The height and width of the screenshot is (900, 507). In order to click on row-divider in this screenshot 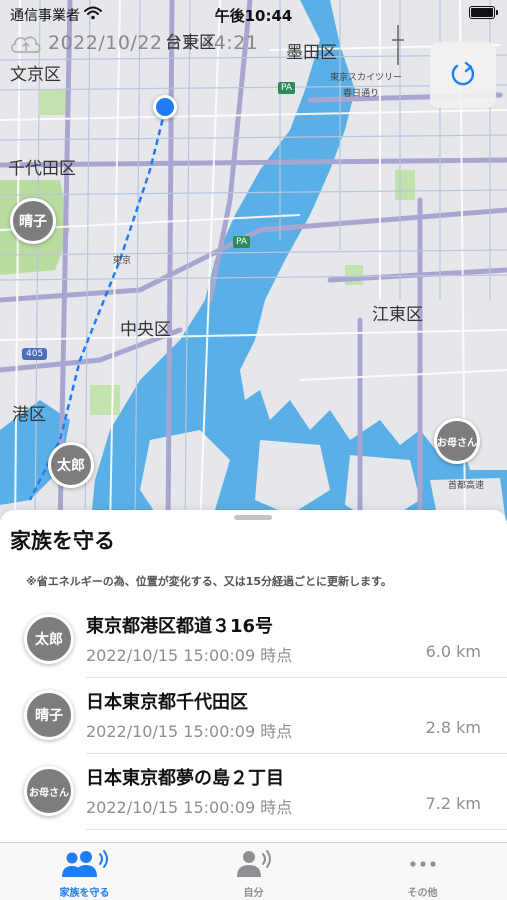, I will do `click(296, 829)`.